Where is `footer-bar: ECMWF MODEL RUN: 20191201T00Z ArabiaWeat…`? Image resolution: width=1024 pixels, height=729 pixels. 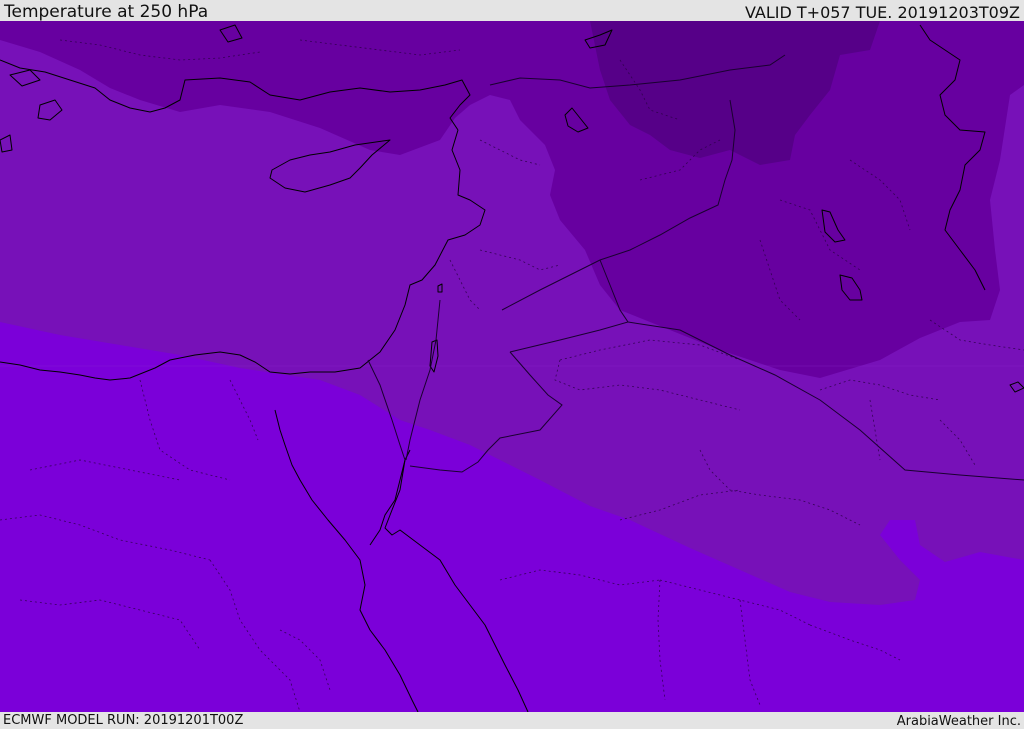 footer-bar: ECMWF MODEL RUN: 20191201T00Z ArabiaWeat… is located at coordinates (512, 720).